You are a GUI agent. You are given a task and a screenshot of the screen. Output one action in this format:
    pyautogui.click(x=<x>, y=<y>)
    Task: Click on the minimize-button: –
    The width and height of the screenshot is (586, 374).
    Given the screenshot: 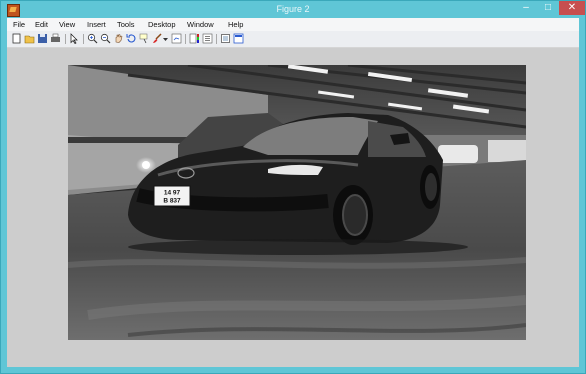 What is the action you would take?
    pyautogui.click(x=526, y=8)
    